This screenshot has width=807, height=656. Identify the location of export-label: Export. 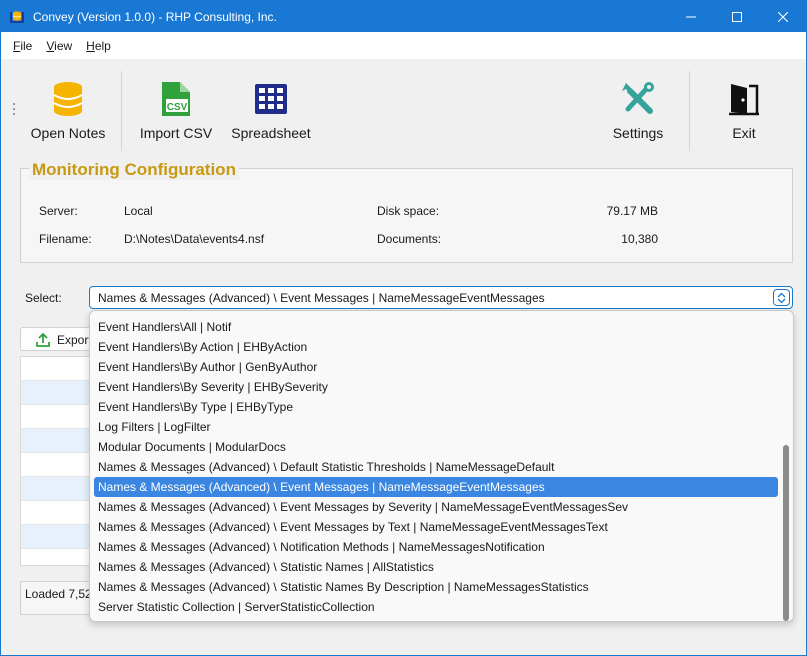
(74, 340).